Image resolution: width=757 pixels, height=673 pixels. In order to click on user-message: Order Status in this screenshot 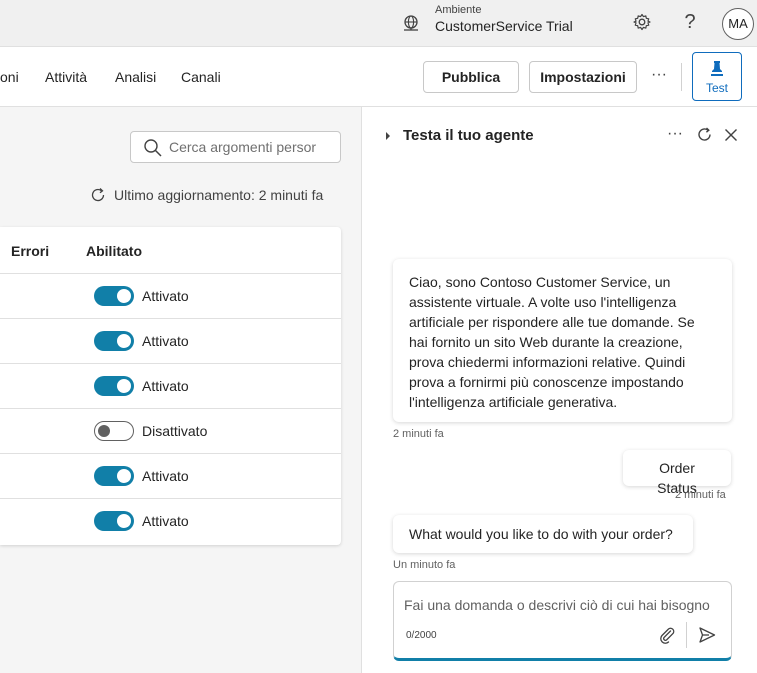, I will do `click(677, 473)`.